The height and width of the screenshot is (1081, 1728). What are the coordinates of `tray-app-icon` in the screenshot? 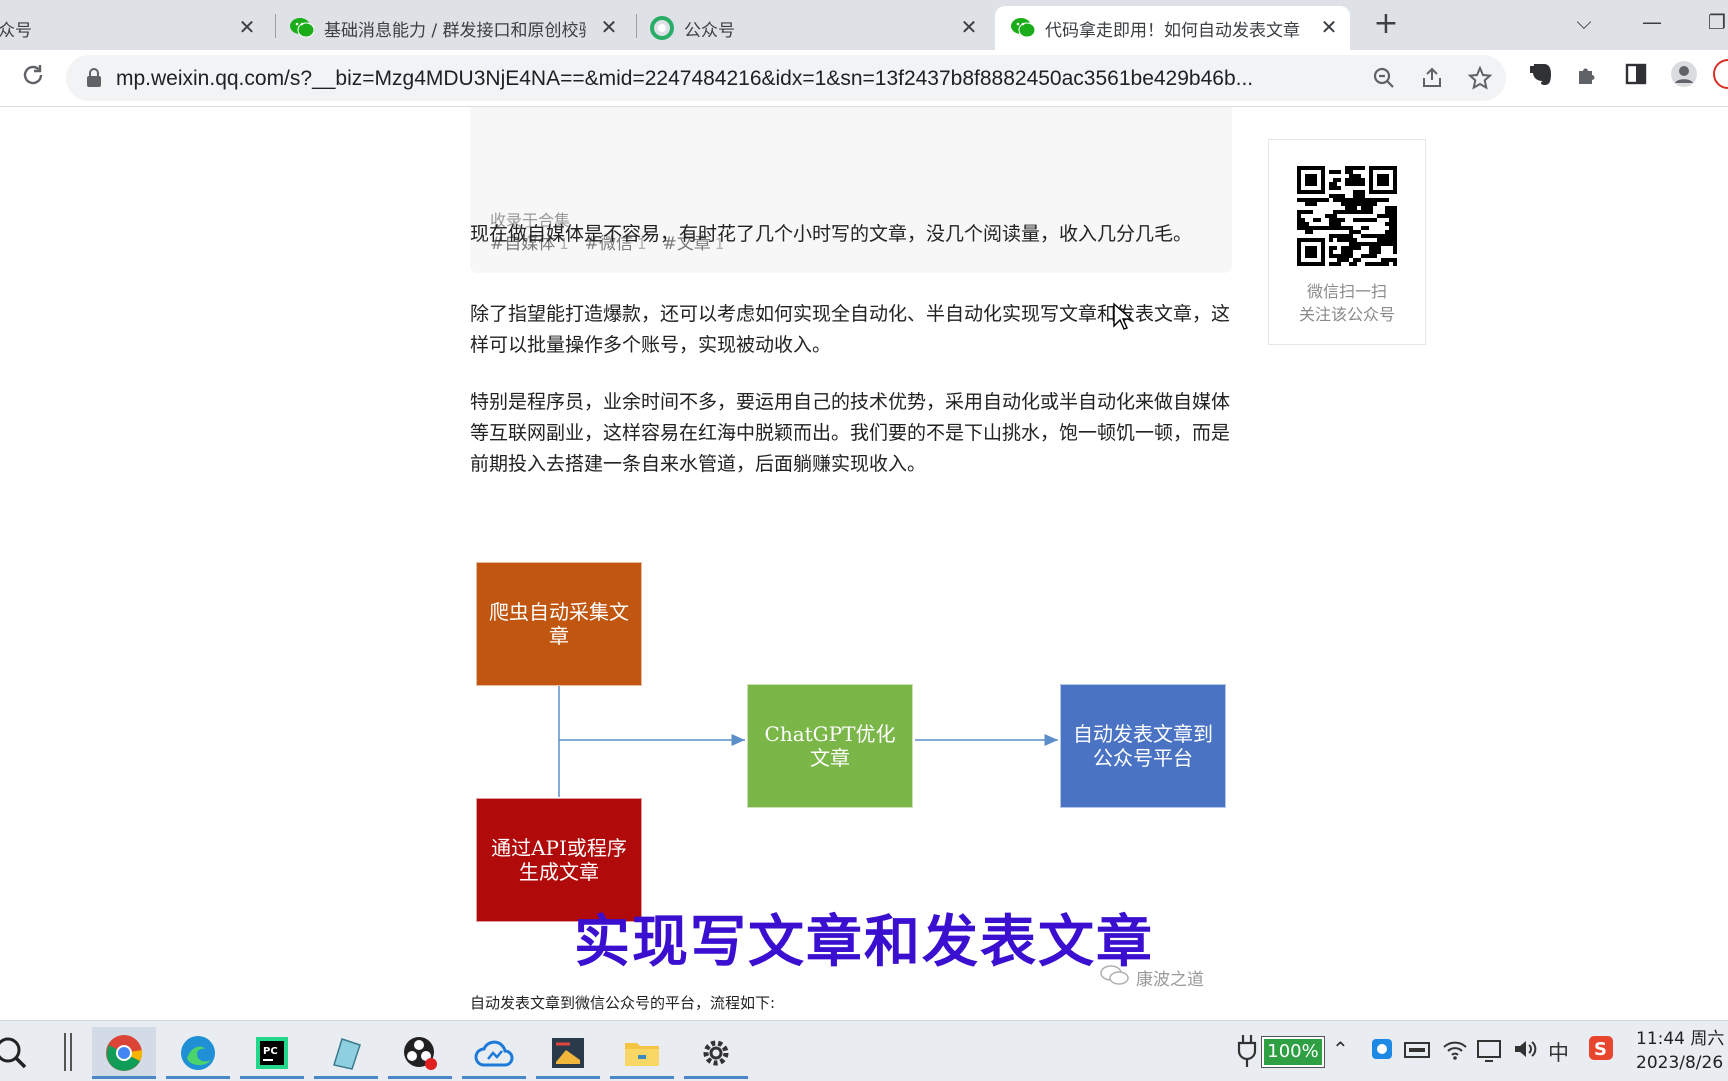 It's located at (1382, 1051).